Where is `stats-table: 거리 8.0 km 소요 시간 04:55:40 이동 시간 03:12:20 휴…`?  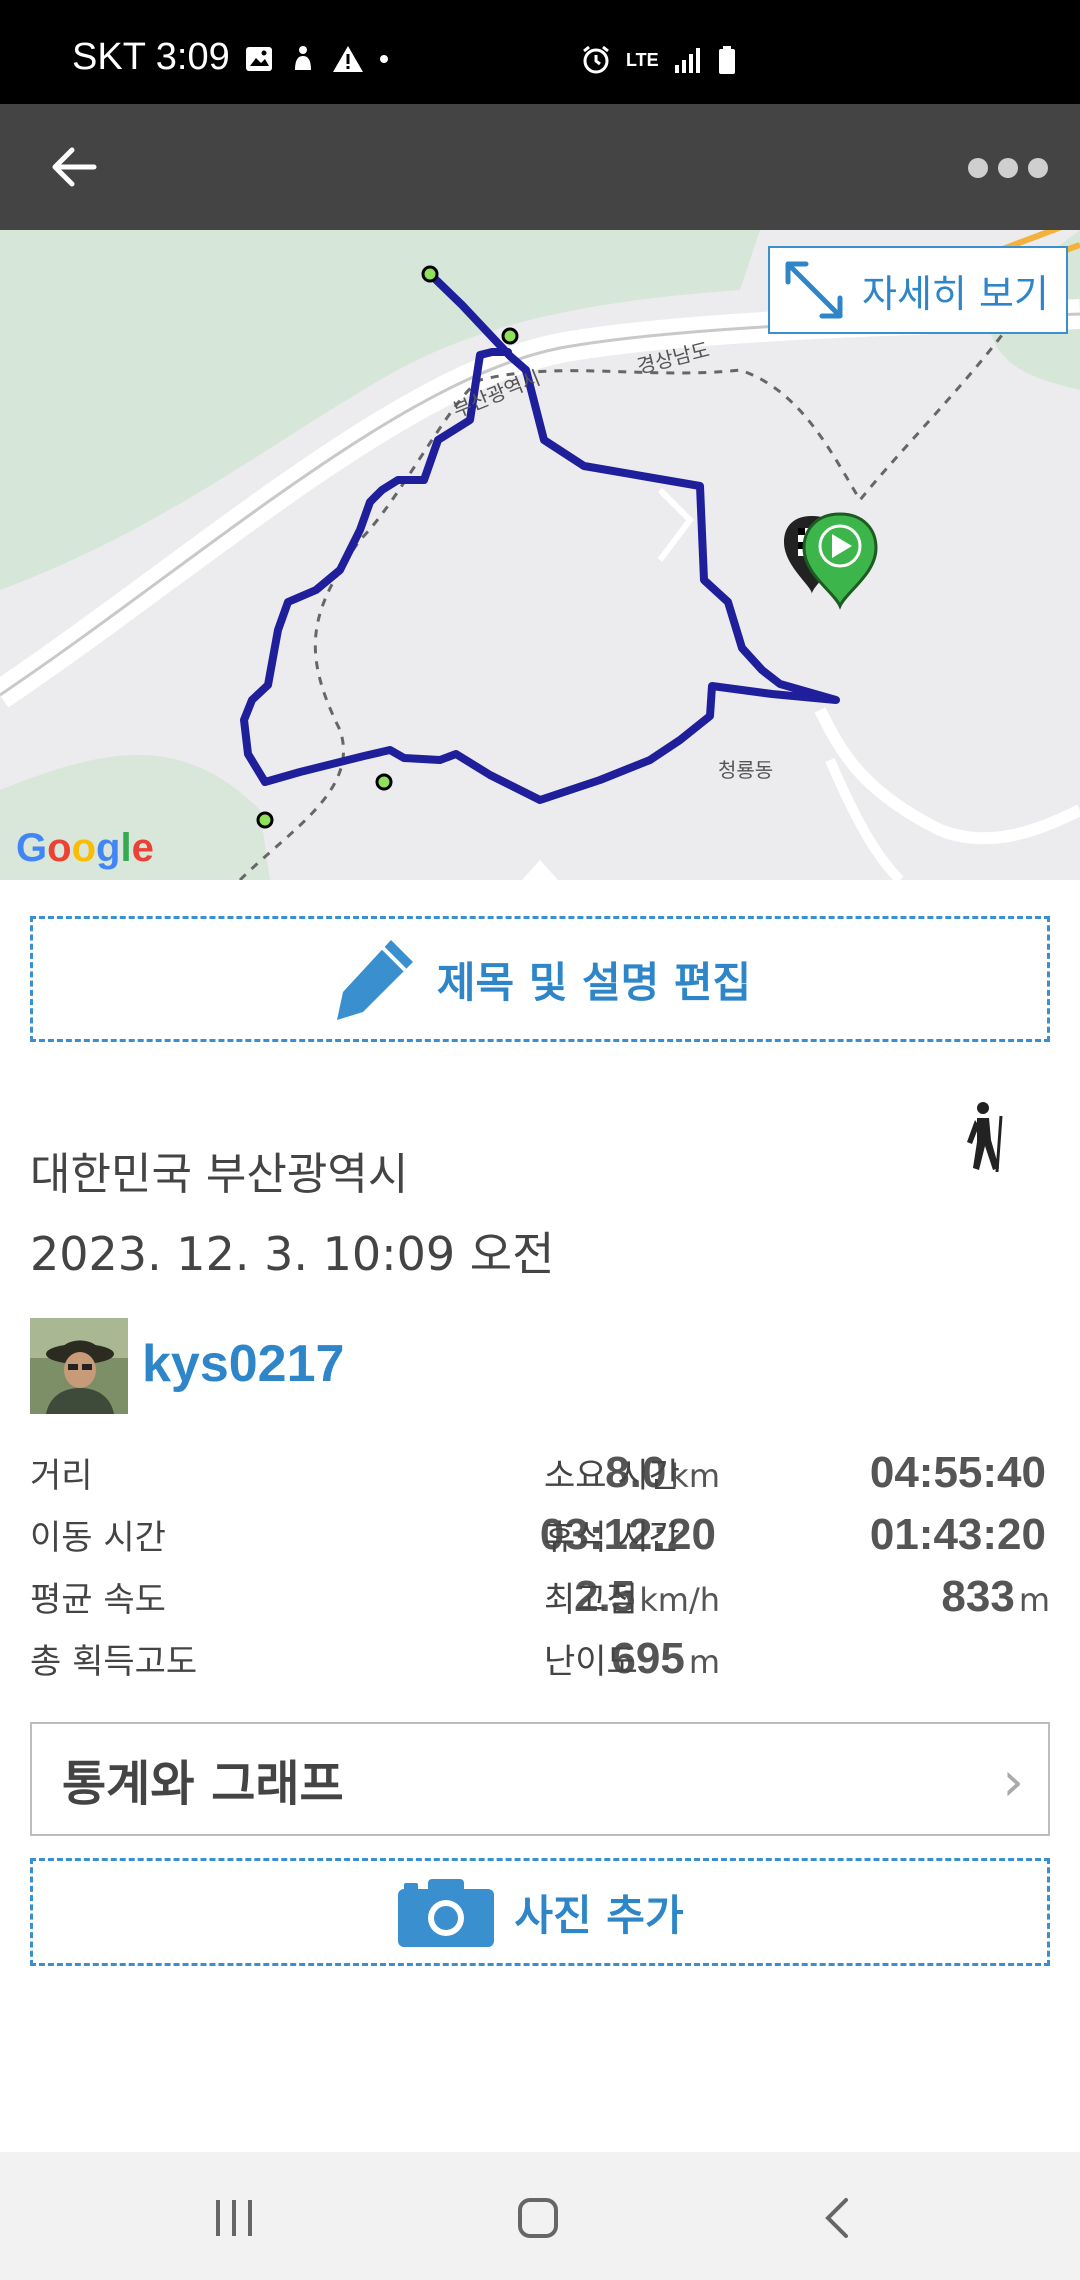
stats-table: 거리 8.0 km 소요 시간 04:55:40 이동 시간 03:12:20 휴… is located at coordinates (540, 1572).